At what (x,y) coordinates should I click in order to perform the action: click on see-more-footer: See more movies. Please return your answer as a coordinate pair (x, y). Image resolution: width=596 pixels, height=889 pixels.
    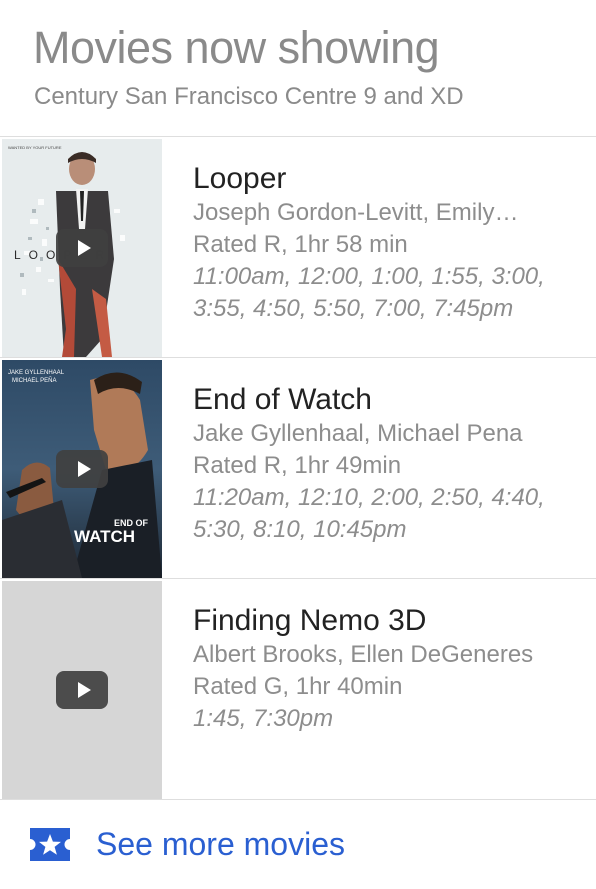
    Looking at the image, I should click on (298, 844).